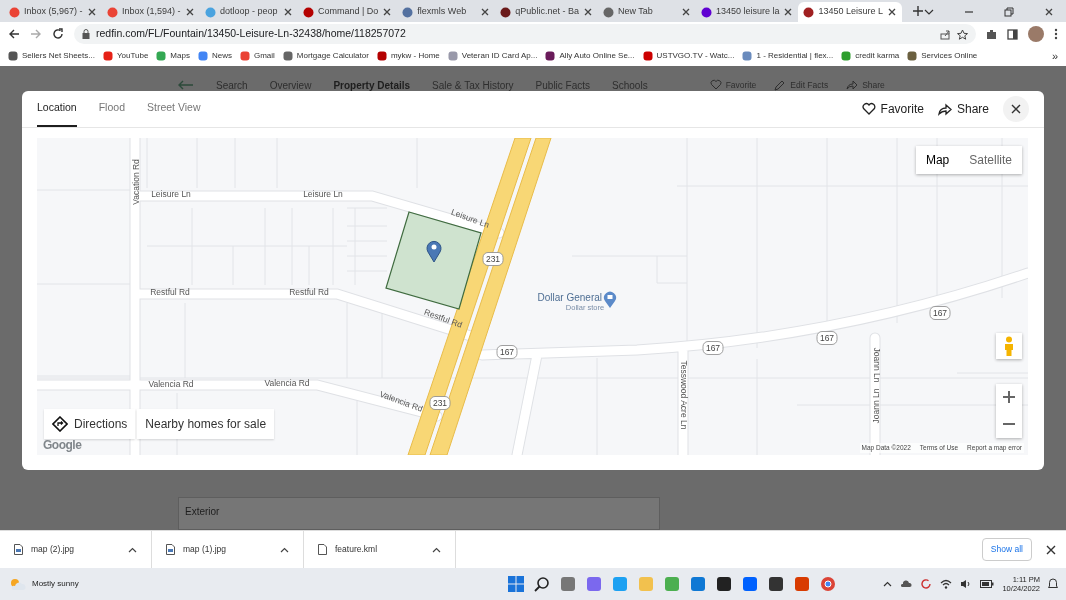  I want to click on browser-tab: 13450 leisure la, so click(747, 12).